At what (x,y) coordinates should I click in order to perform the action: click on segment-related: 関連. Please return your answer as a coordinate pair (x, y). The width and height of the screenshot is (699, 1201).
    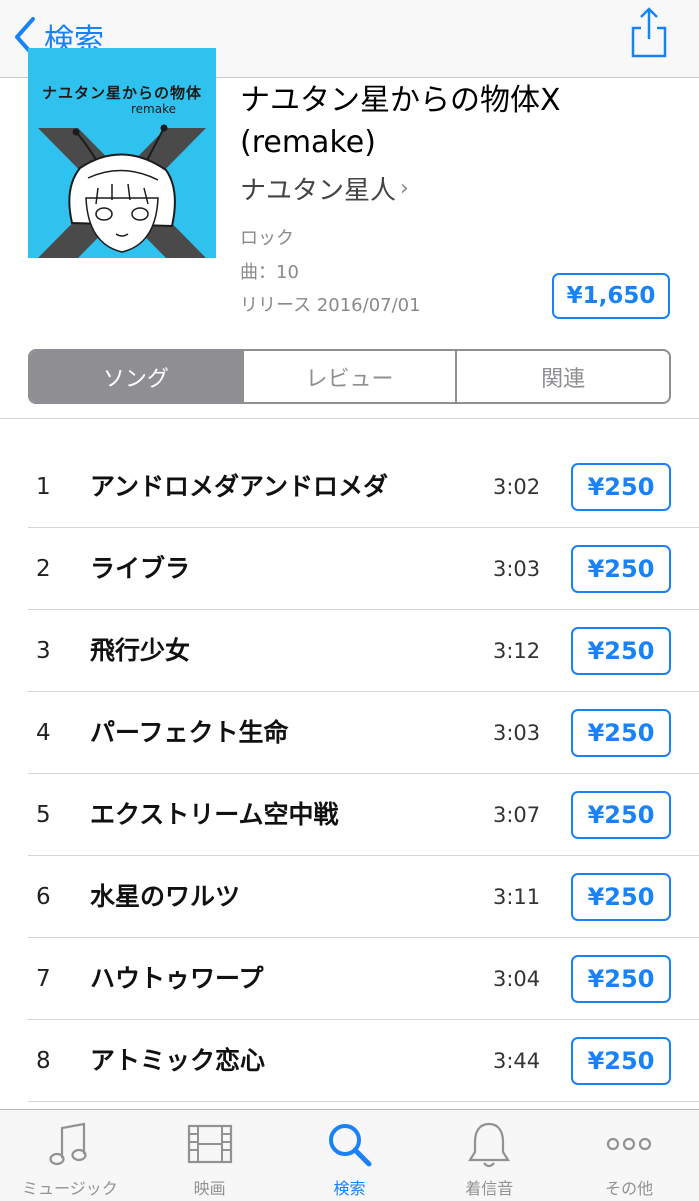
    Looking at the image, I should click on (562, 376).